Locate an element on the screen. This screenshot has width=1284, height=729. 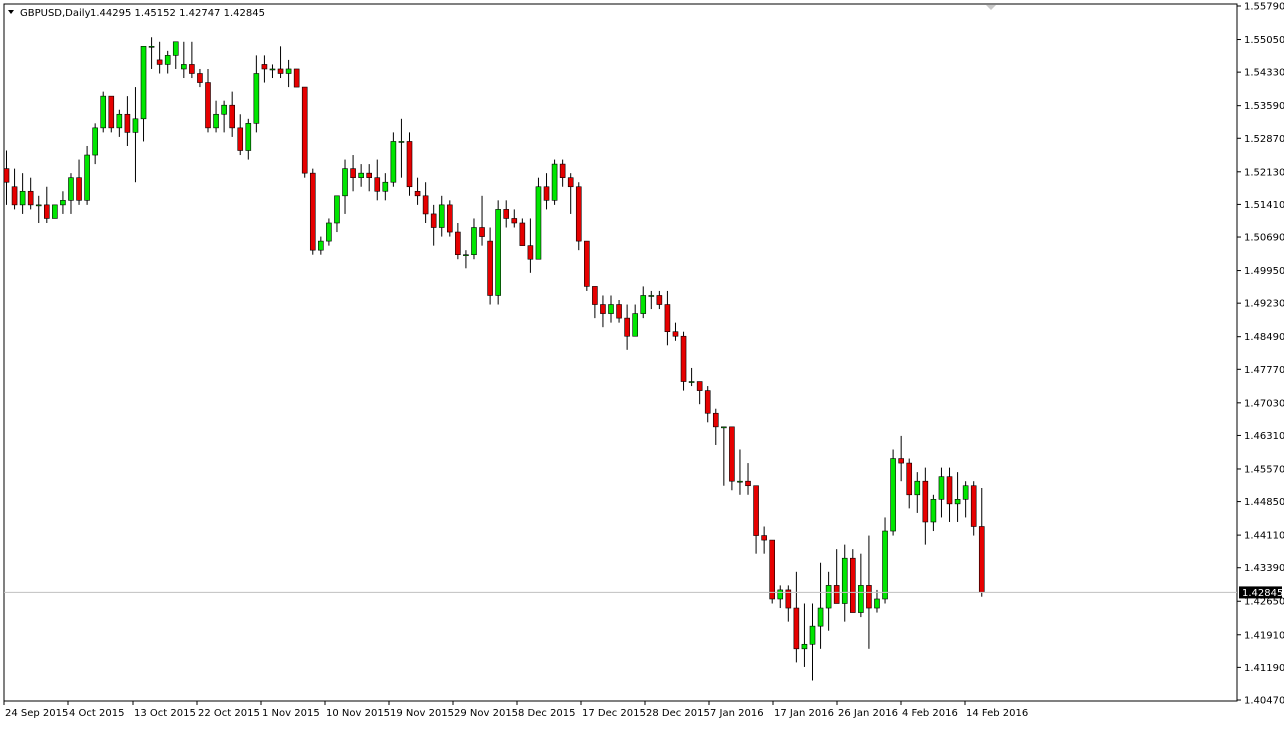
y-tick-label: 1.49950 is located at coordinates (1264, 271).